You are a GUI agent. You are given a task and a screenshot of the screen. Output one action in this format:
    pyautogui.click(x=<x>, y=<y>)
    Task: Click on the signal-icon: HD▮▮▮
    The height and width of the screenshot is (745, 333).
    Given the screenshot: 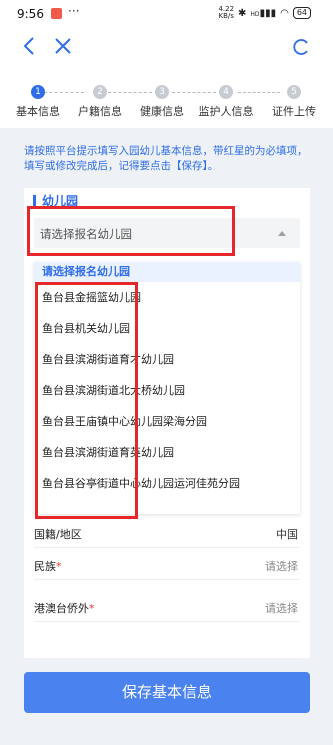 What is the action you would take?
    pyautogui.click(x=263, y=13)
    